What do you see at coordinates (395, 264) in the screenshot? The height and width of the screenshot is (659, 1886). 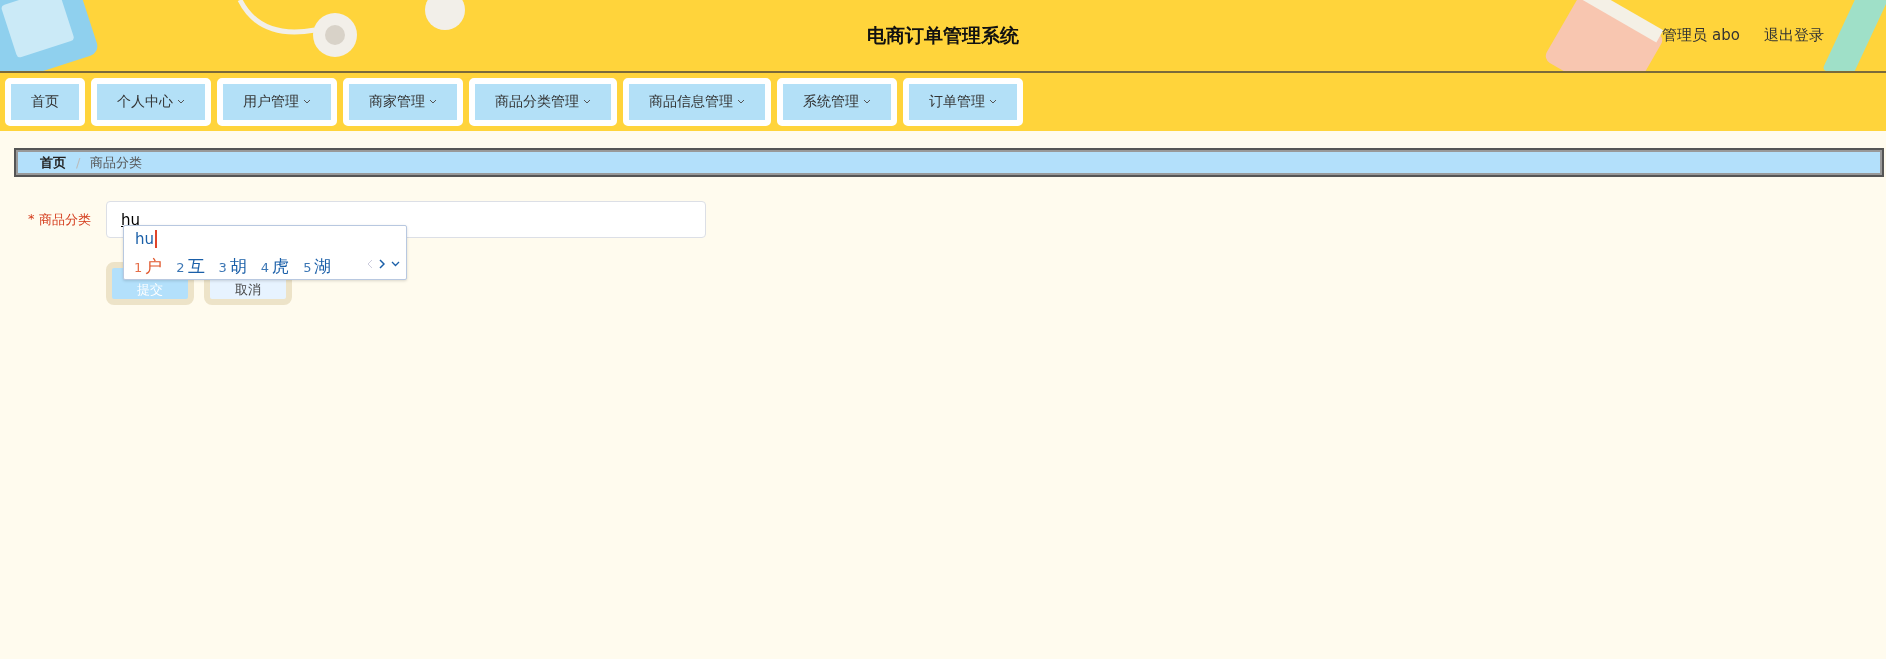 I see `chevron-down-icon` at bounding box center [395, 264].